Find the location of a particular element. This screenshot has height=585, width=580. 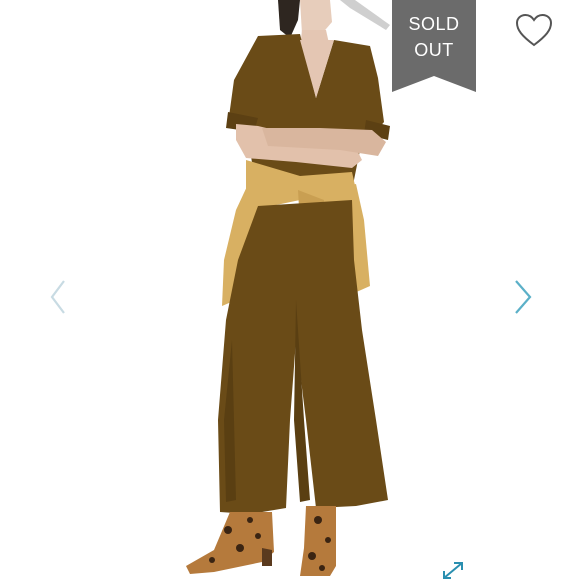

sold-out-label-line1: SOLD is located at coordinates (434, 24).